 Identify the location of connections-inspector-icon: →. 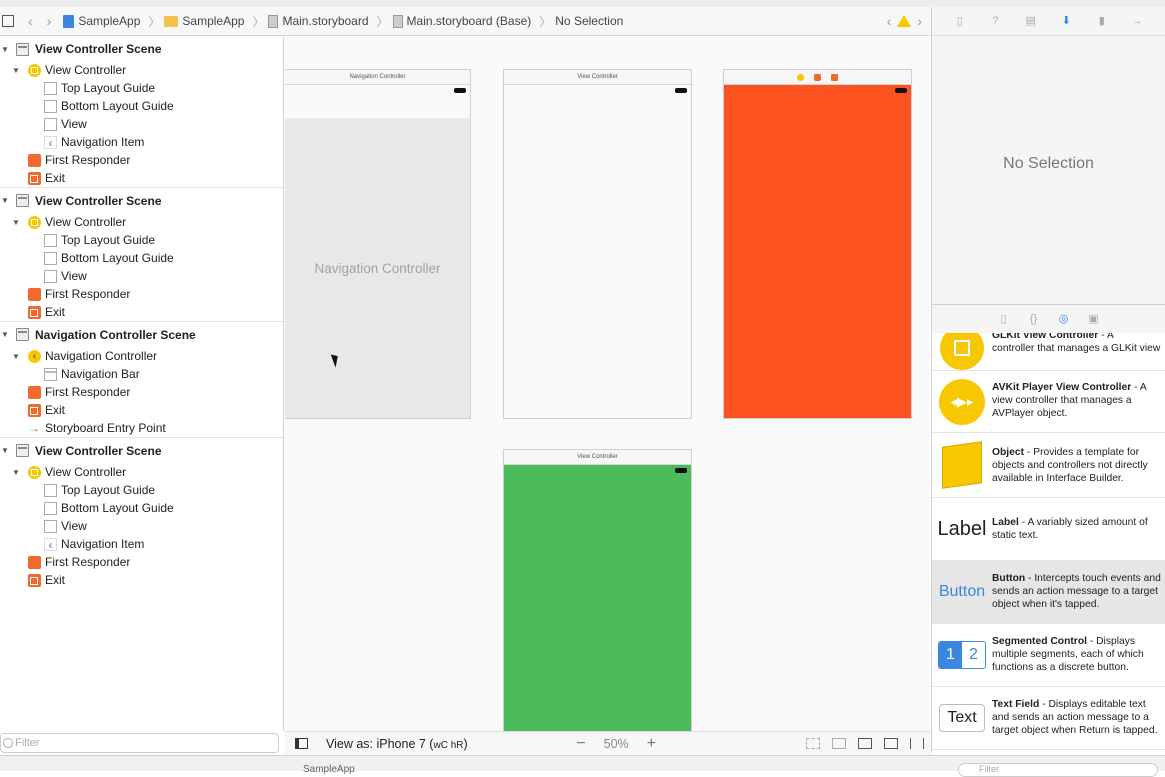
(1137, 21).